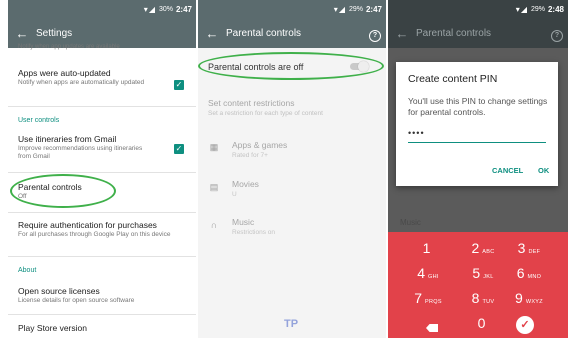  I want to click on setting-title: Open source licenses, so click(59, 291).